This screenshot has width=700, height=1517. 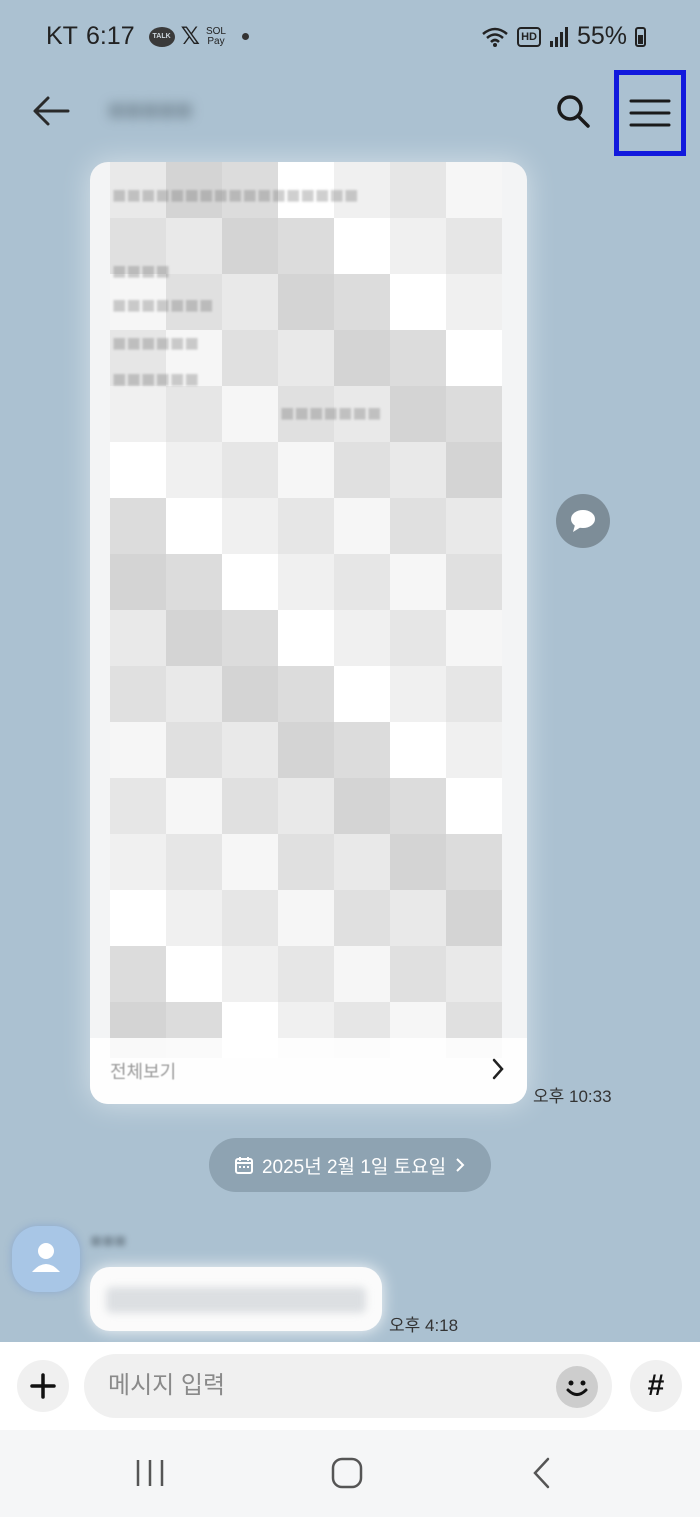 I want to click on message-input, so click(x=348, y=1386).